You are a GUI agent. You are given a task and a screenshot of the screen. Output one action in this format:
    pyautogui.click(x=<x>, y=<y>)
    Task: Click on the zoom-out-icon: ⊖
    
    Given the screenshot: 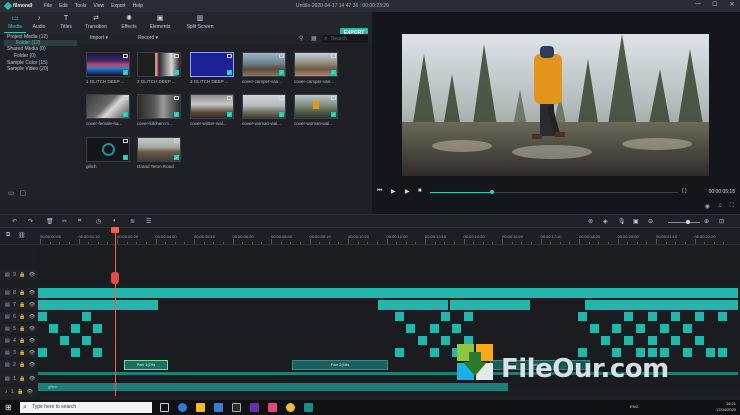 What is the action you would take?
    pyautogui.click(x=650, y=221)
    